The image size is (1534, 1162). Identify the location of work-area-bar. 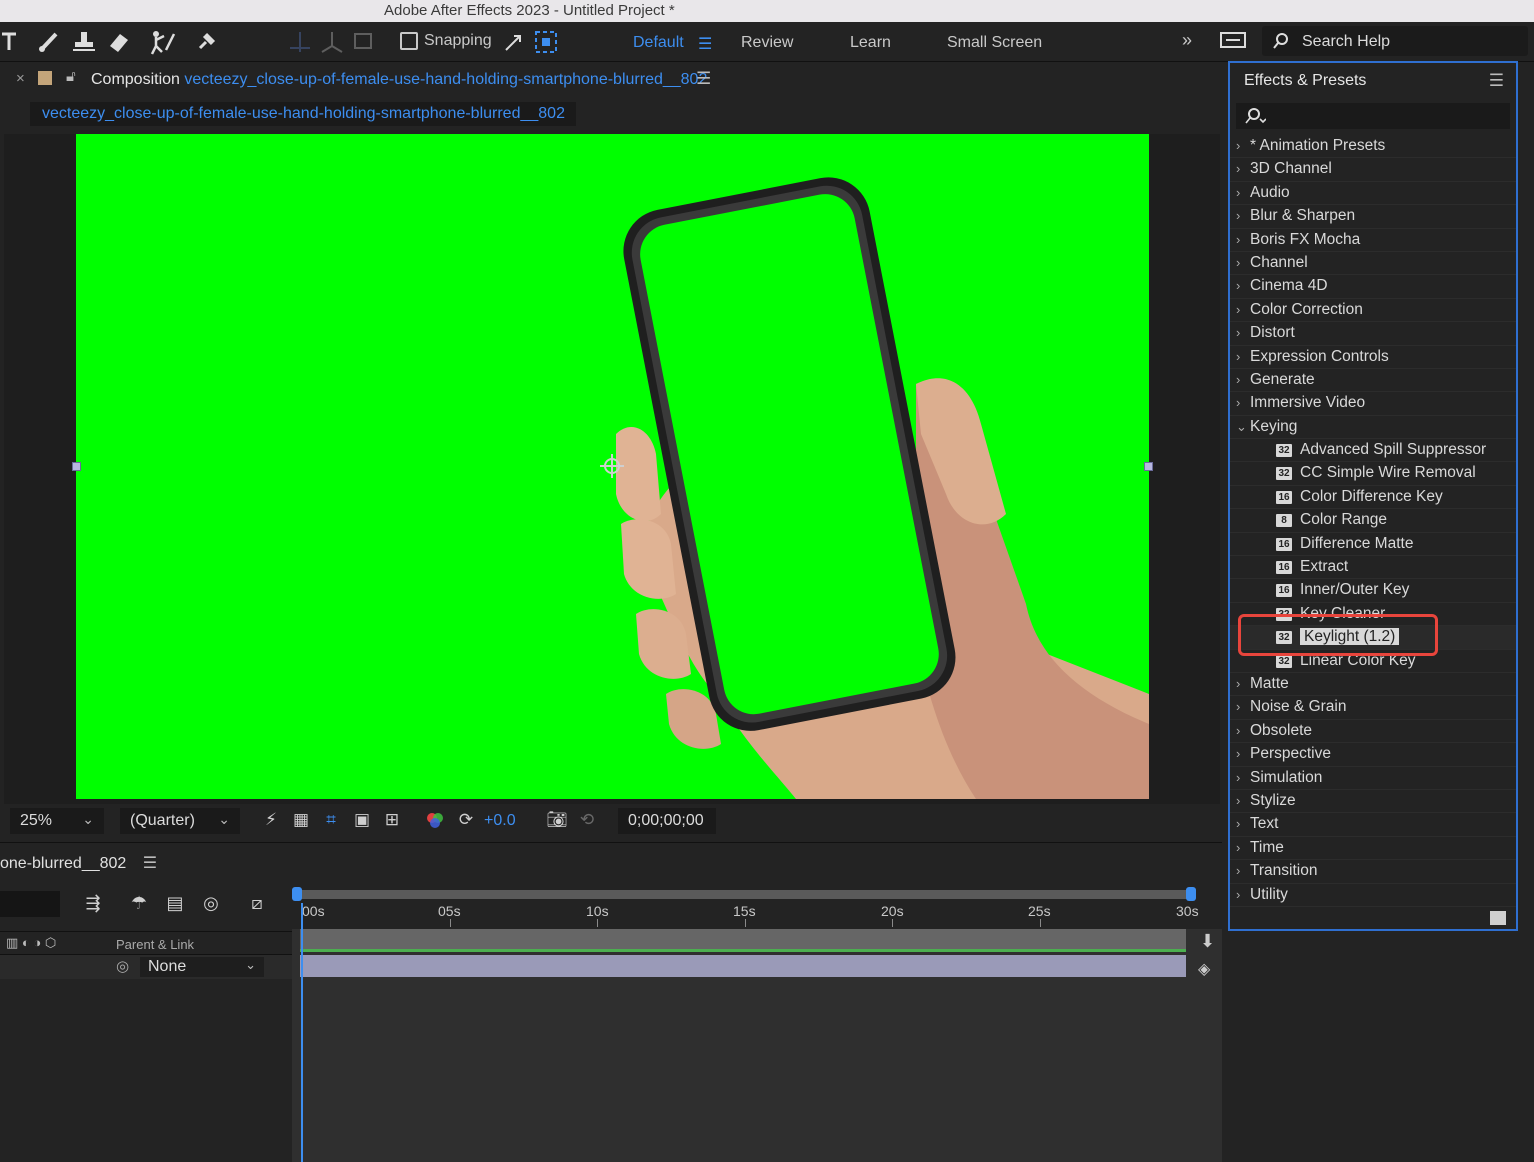
(744, 894).